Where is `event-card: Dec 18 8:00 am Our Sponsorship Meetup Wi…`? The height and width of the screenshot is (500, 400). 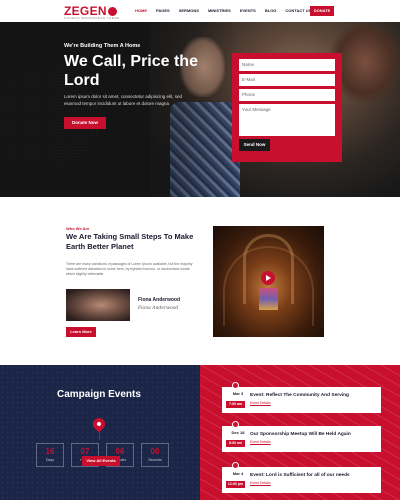
event-card: Dec 18 8:00 am Our Sponsorship Meetup Wi… is located at coordinates (301, 436).